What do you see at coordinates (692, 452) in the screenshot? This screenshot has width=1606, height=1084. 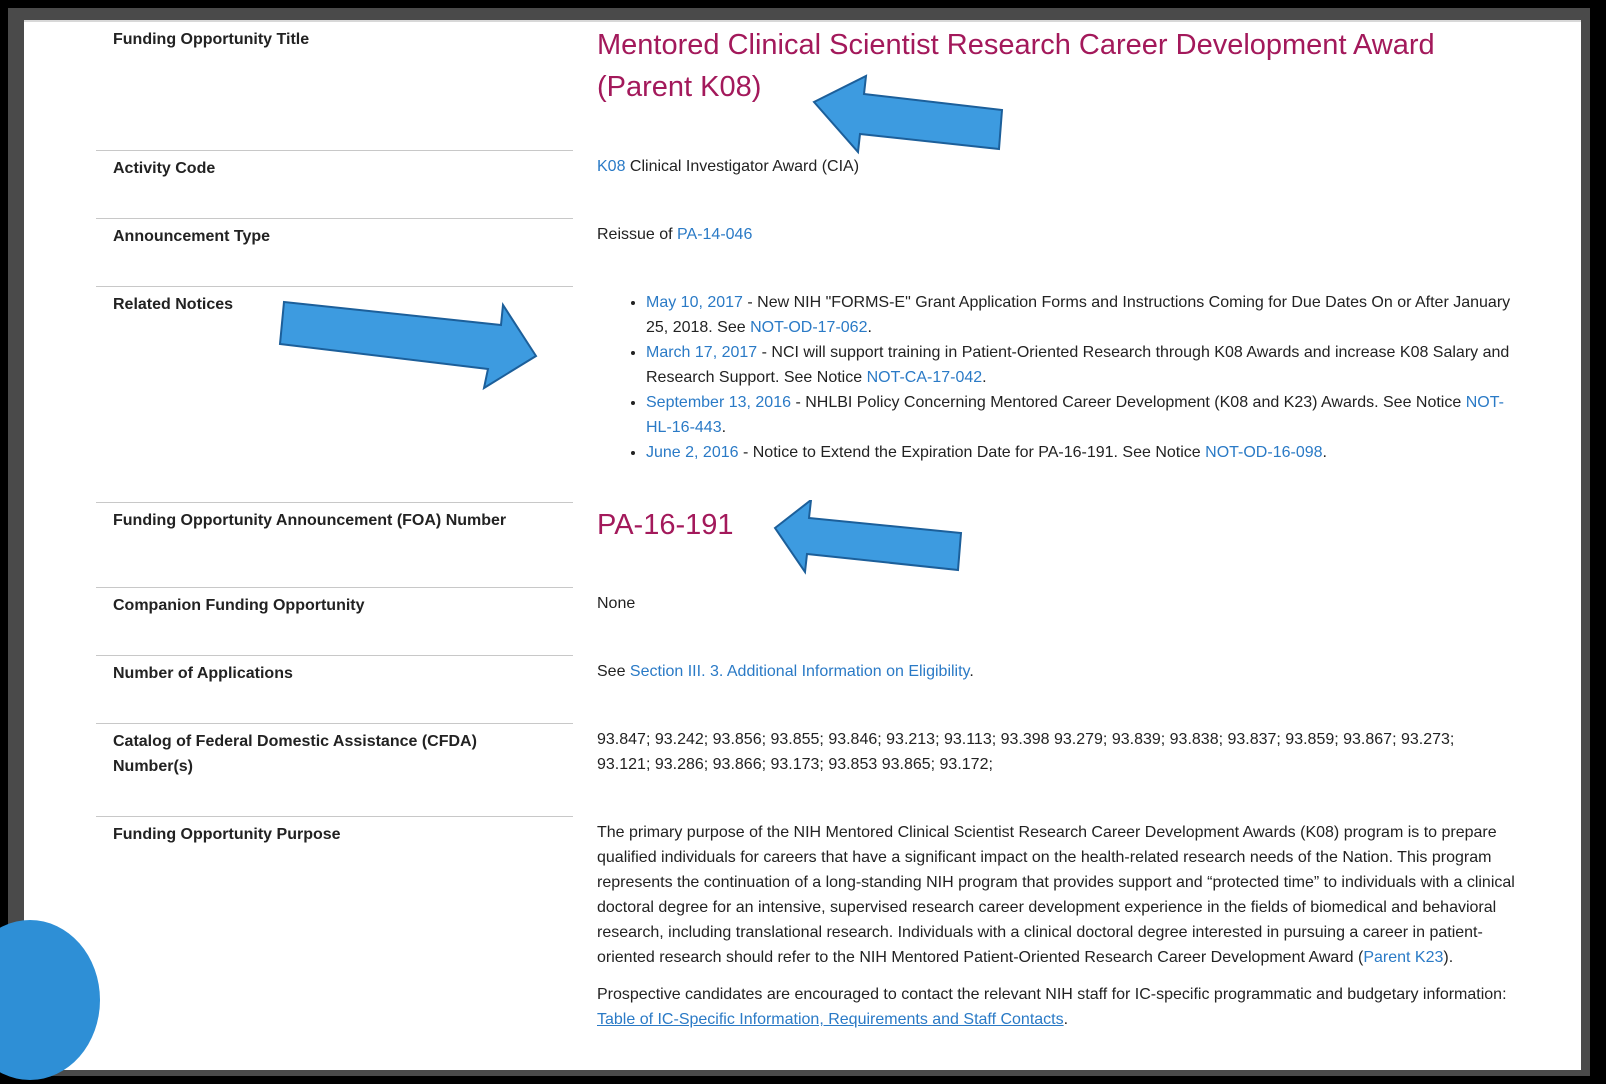 I see `notice-date-link: June 2, 2016` at bounding box center [692, 452].